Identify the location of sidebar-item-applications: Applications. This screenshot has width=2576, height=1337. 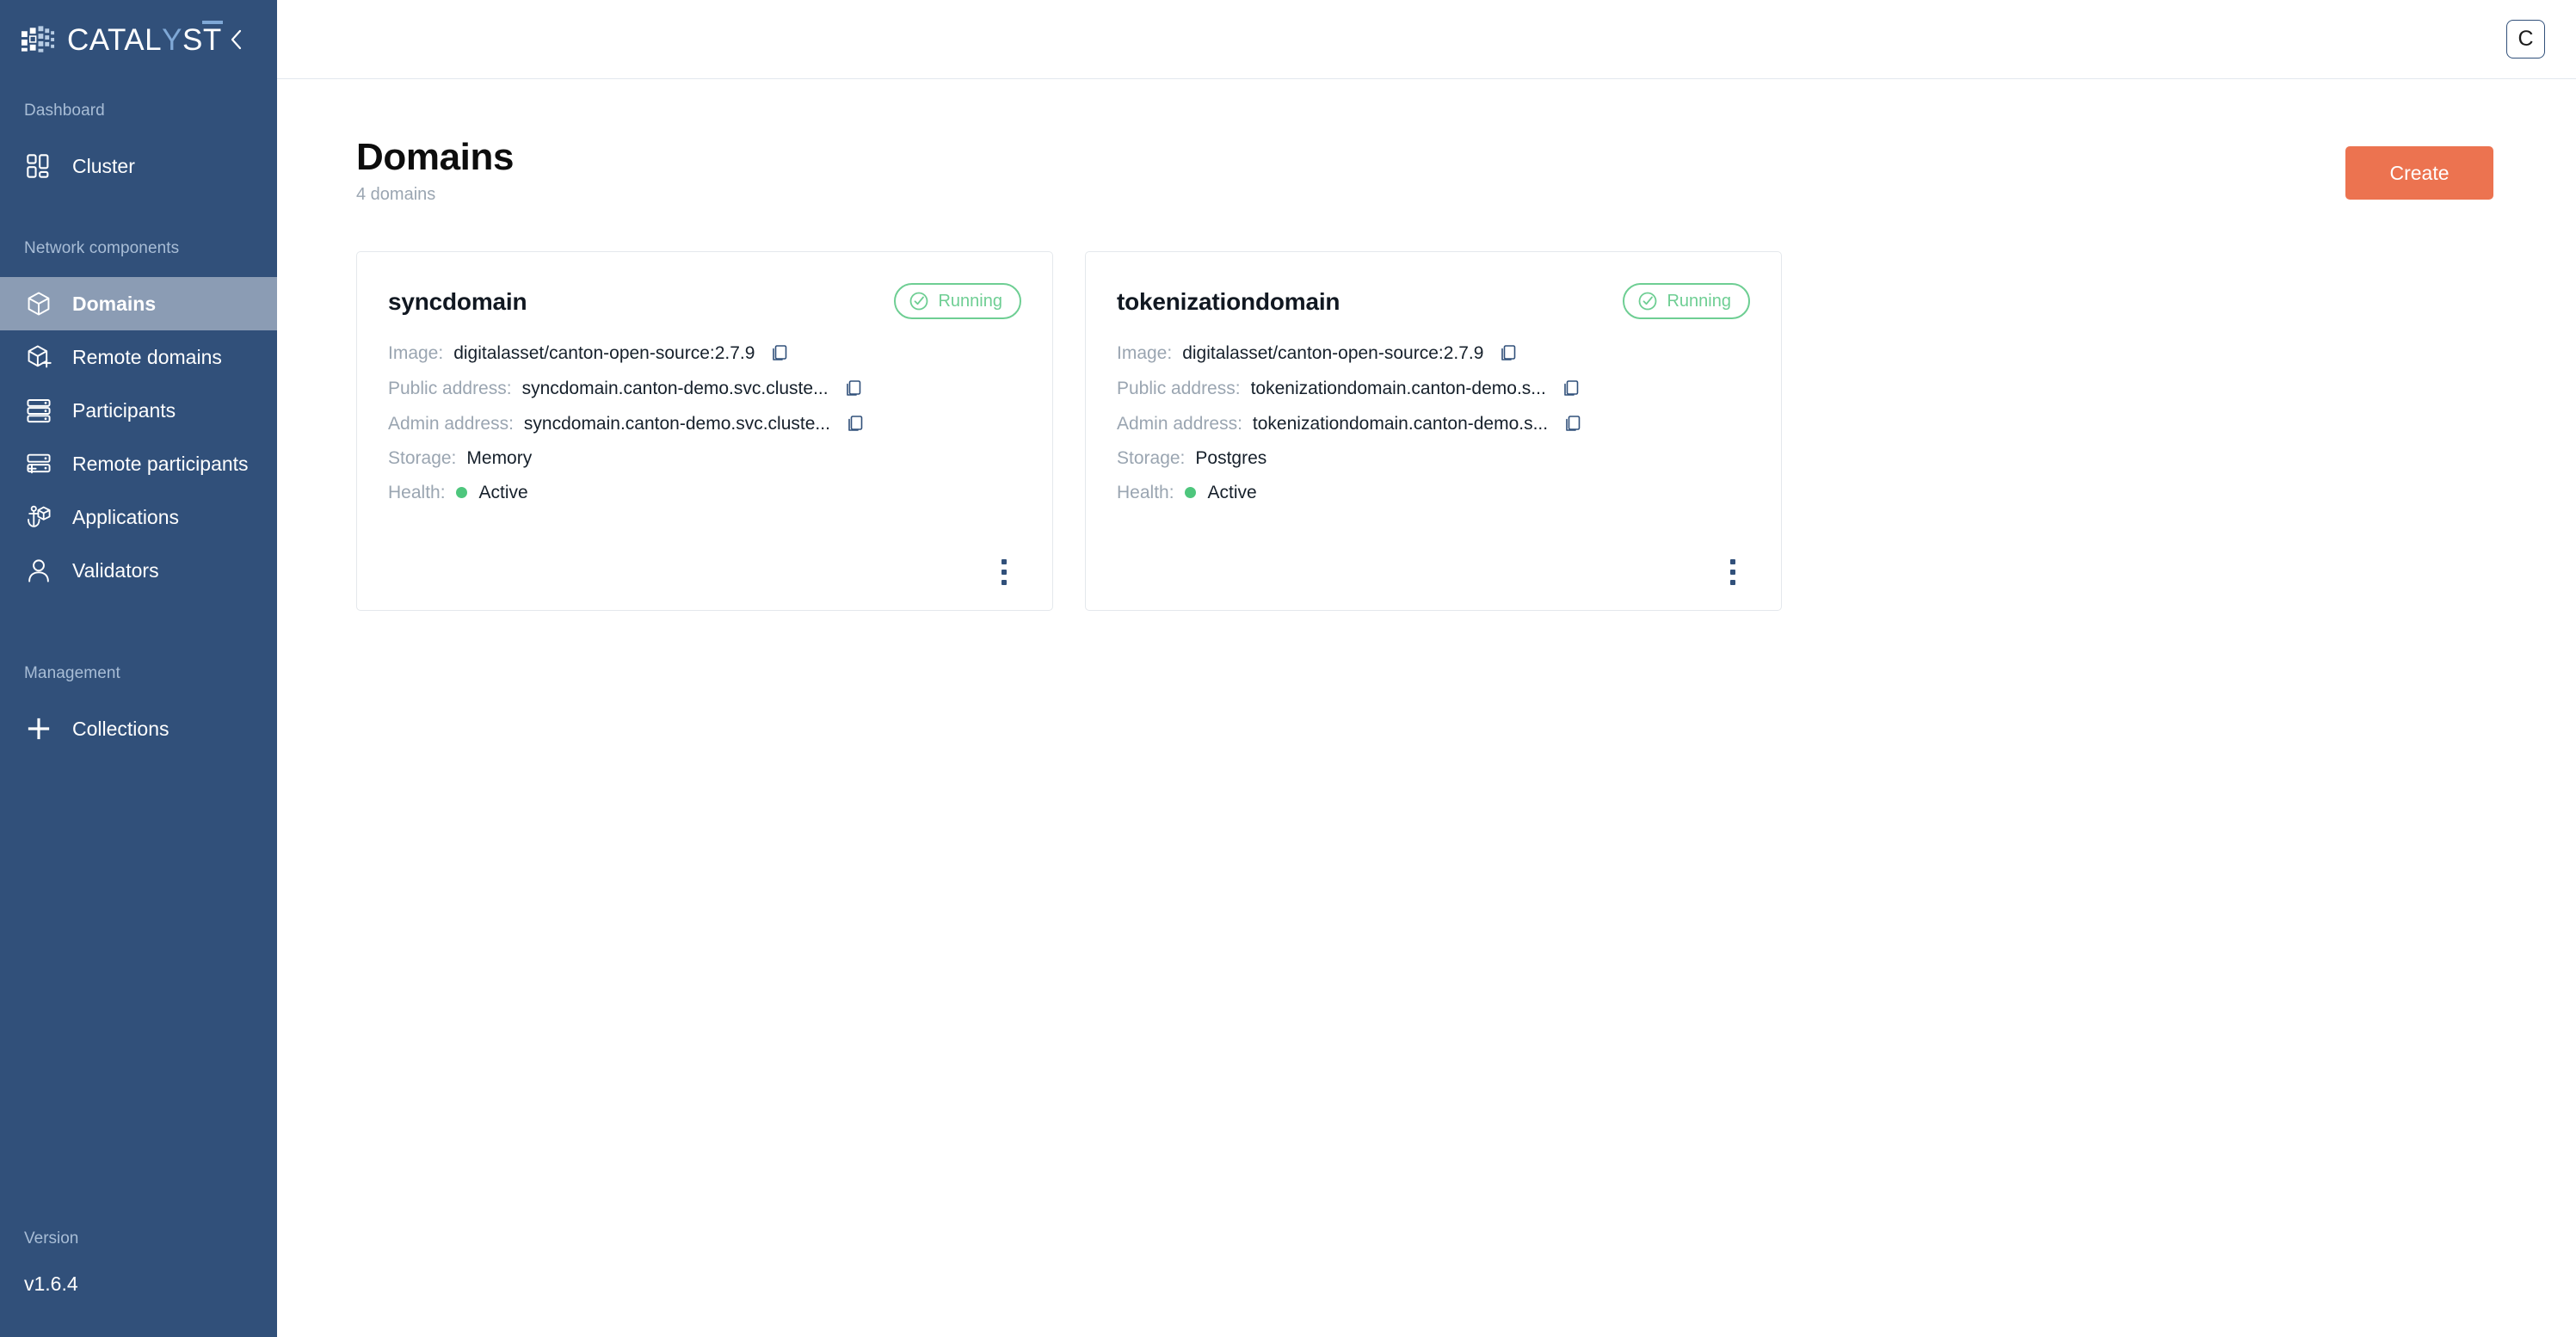
(139, 517).